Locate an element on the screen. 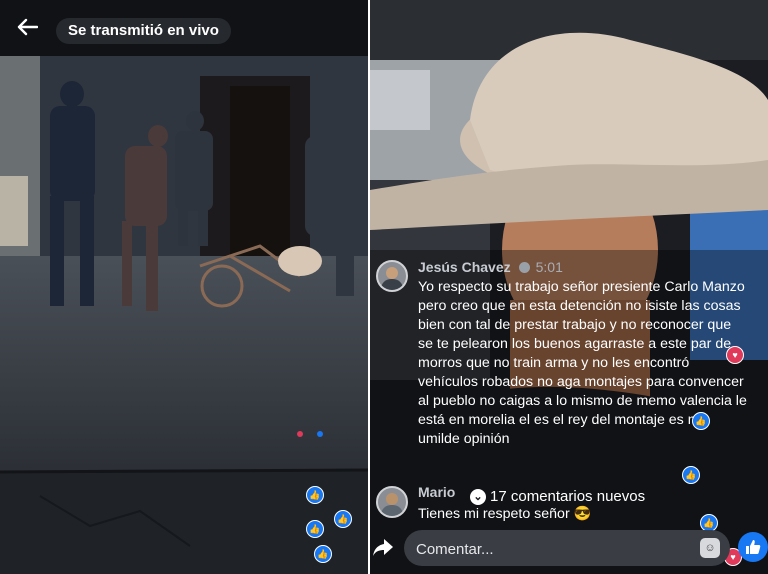  comment-composer: ☺ is located at coordinates (567, 549).